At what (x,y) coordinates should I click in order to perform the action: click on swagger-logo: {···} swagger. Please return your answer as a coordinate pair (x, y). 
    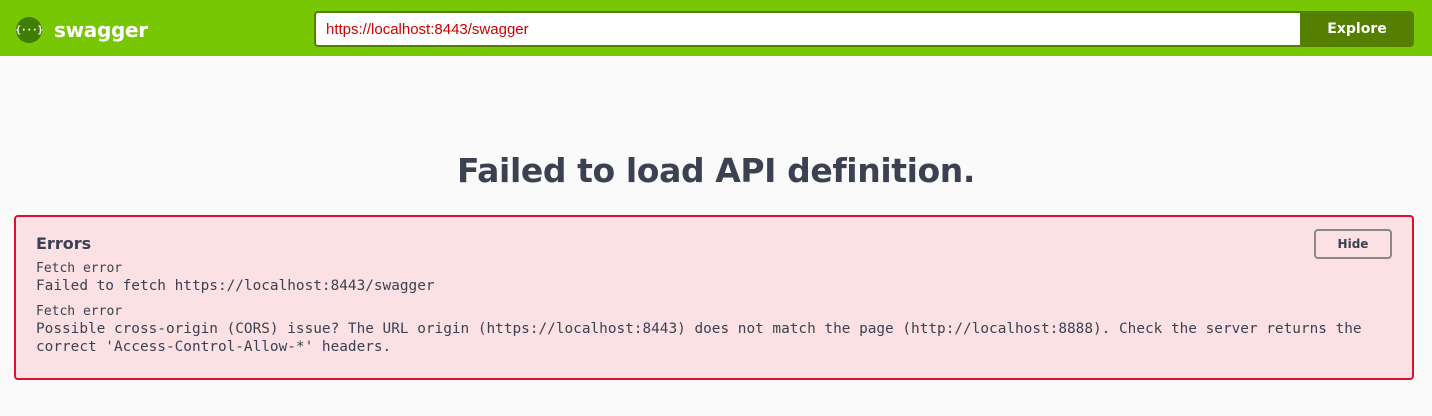
    Looking at the image, I should click on (81, 30).